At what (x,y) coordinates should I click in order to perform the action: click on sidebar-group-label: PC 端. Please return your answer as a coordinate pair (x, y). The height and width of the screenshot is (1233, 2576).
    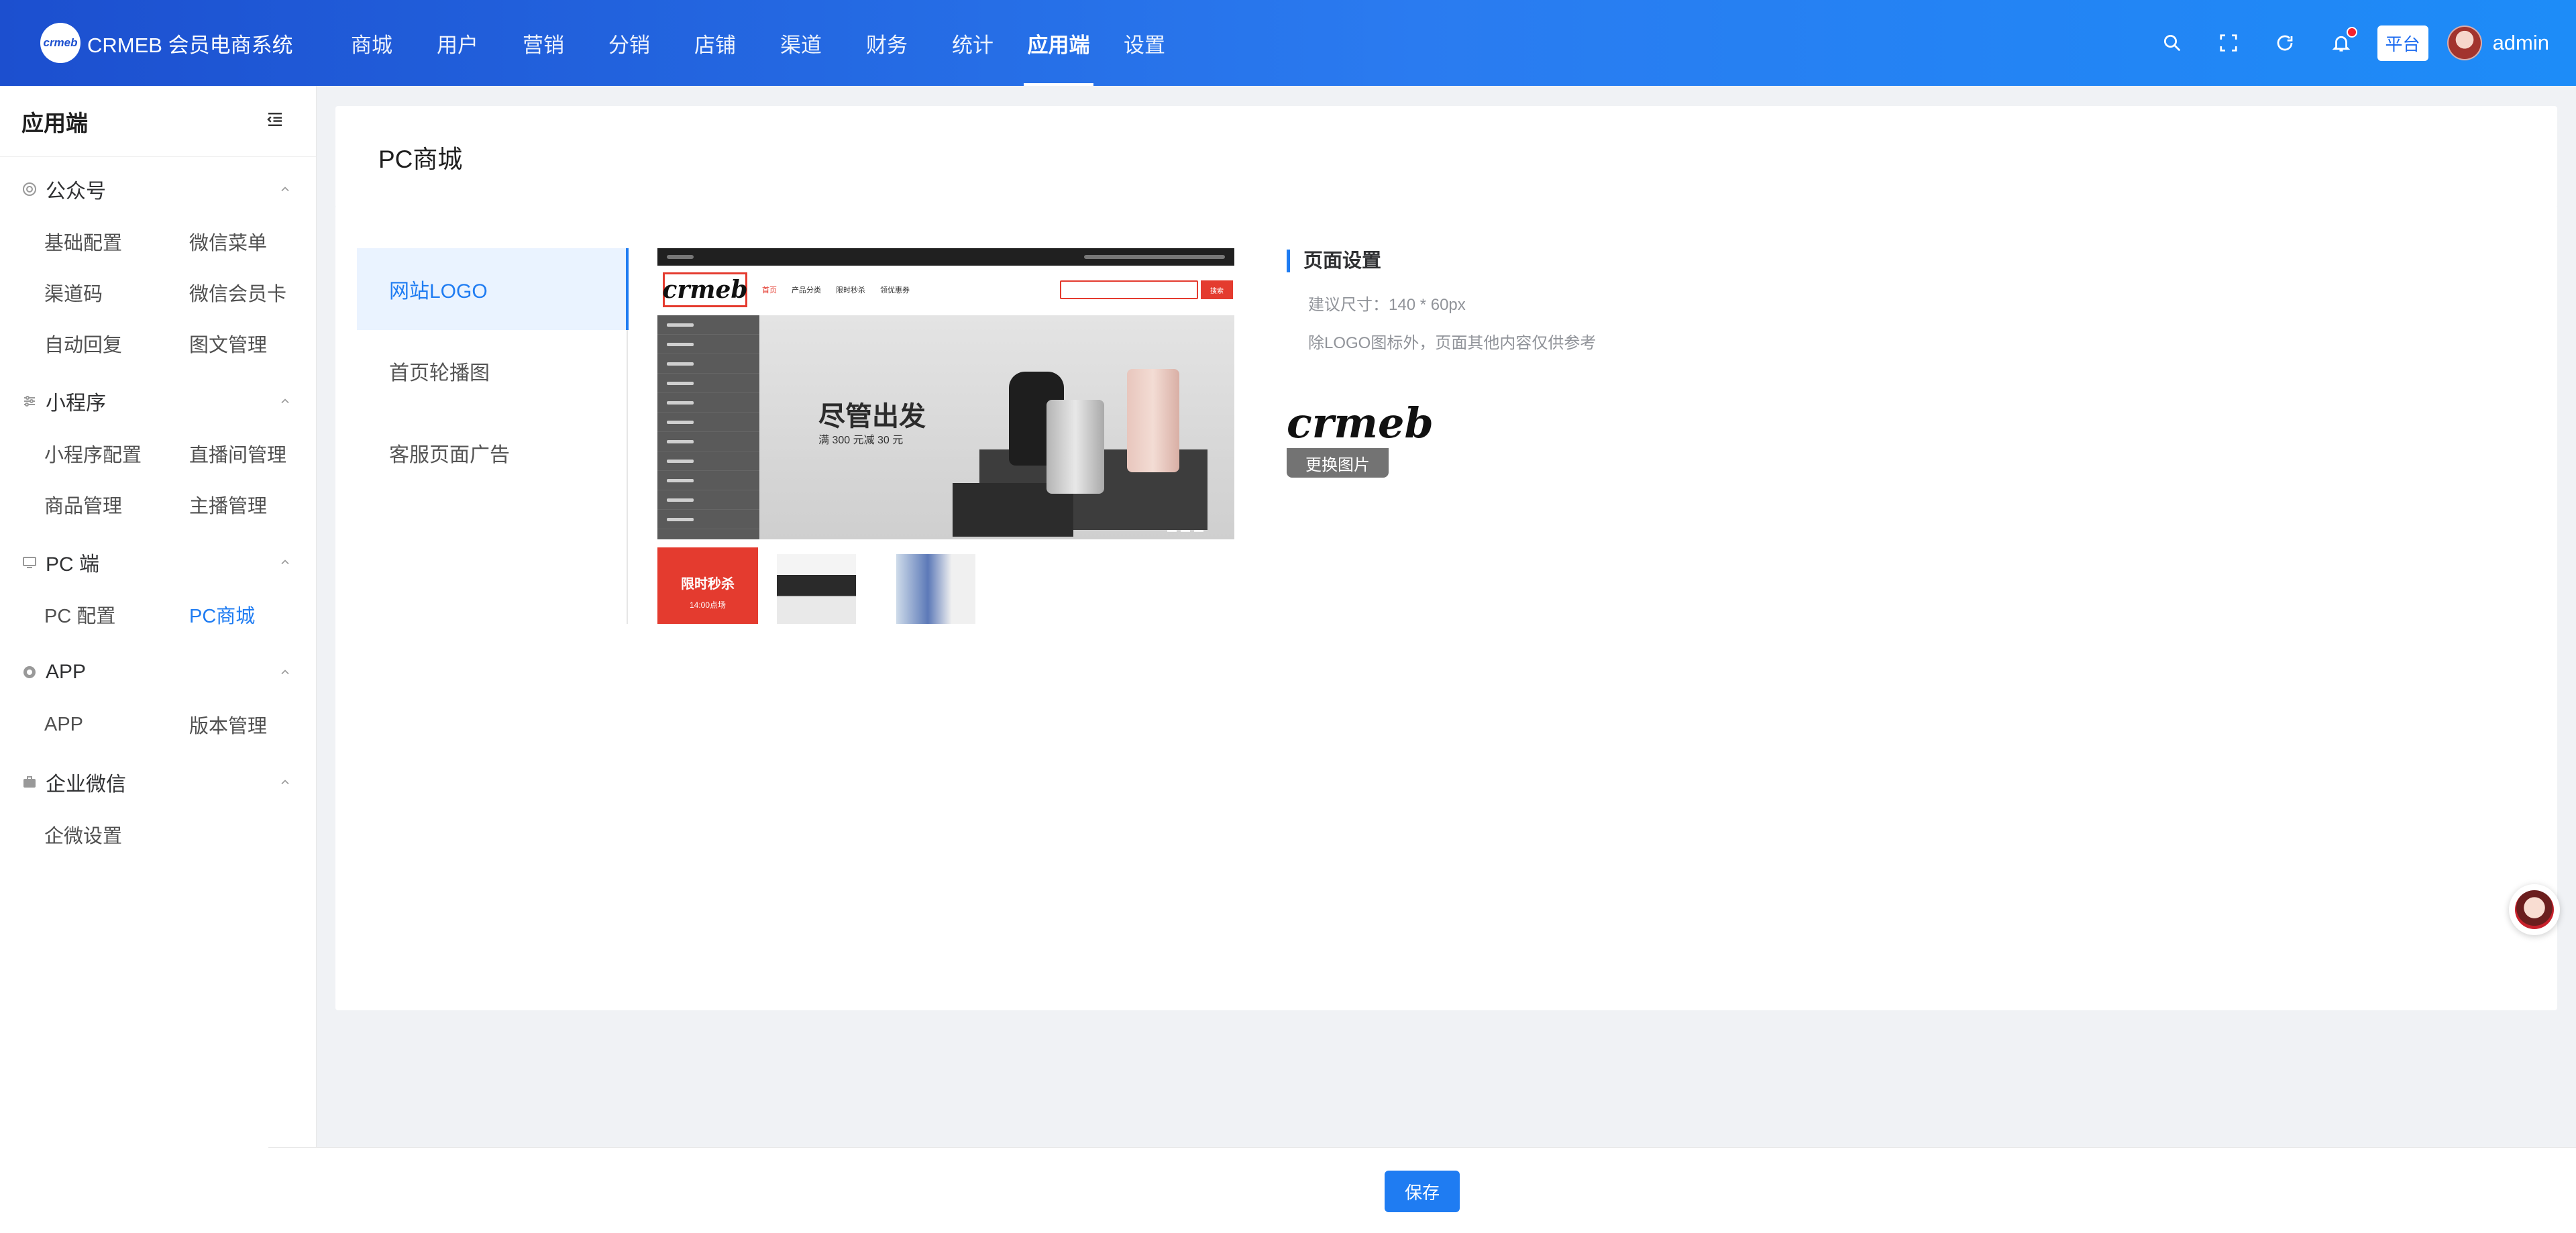
    Looking at the image, I should click on (73, 564).